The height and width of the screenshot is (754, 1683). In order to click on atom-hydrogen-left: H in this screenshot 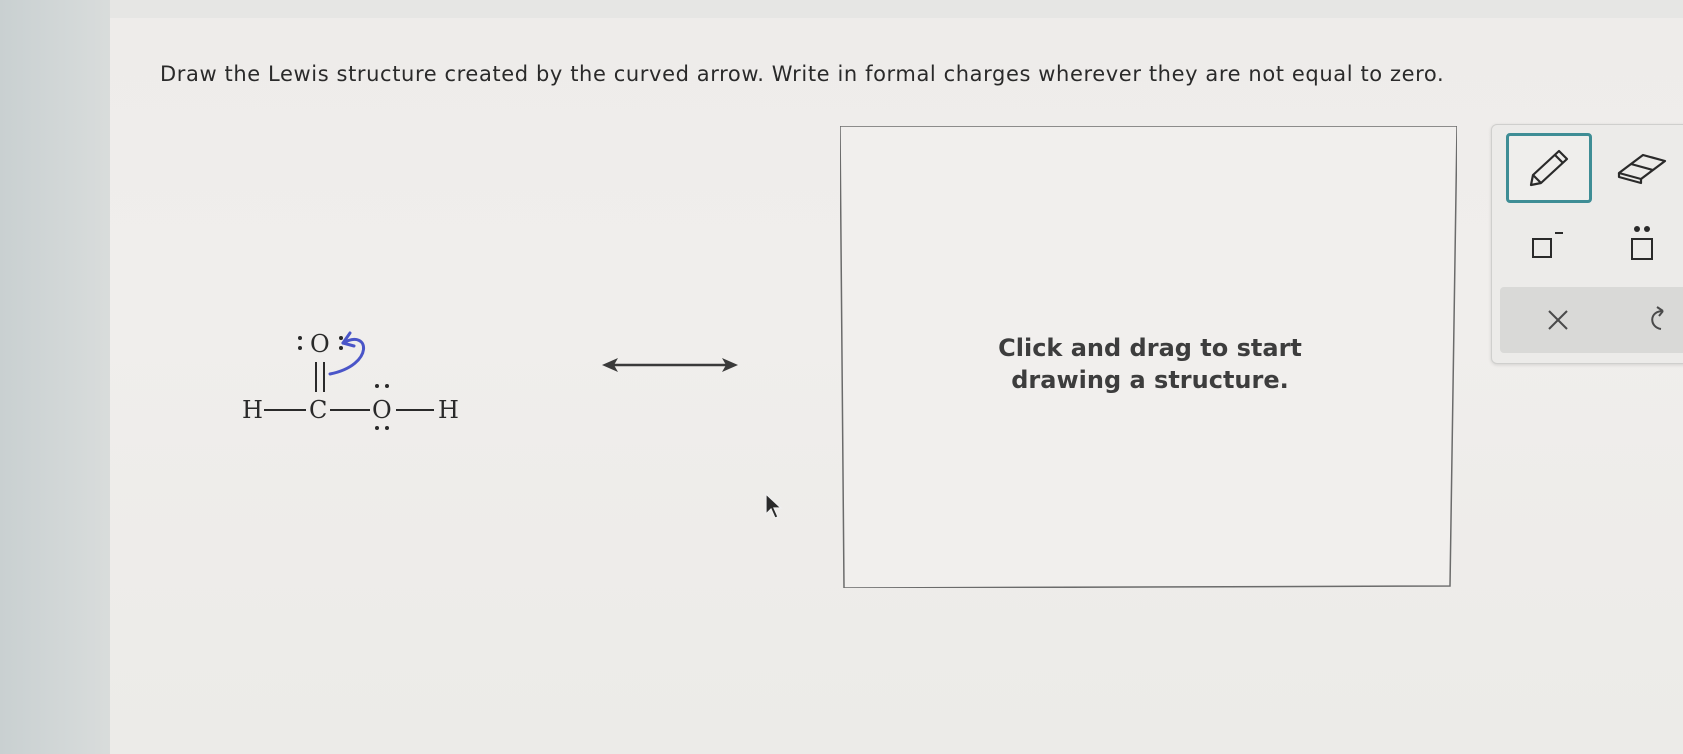, I will do `click(252, 410)`.